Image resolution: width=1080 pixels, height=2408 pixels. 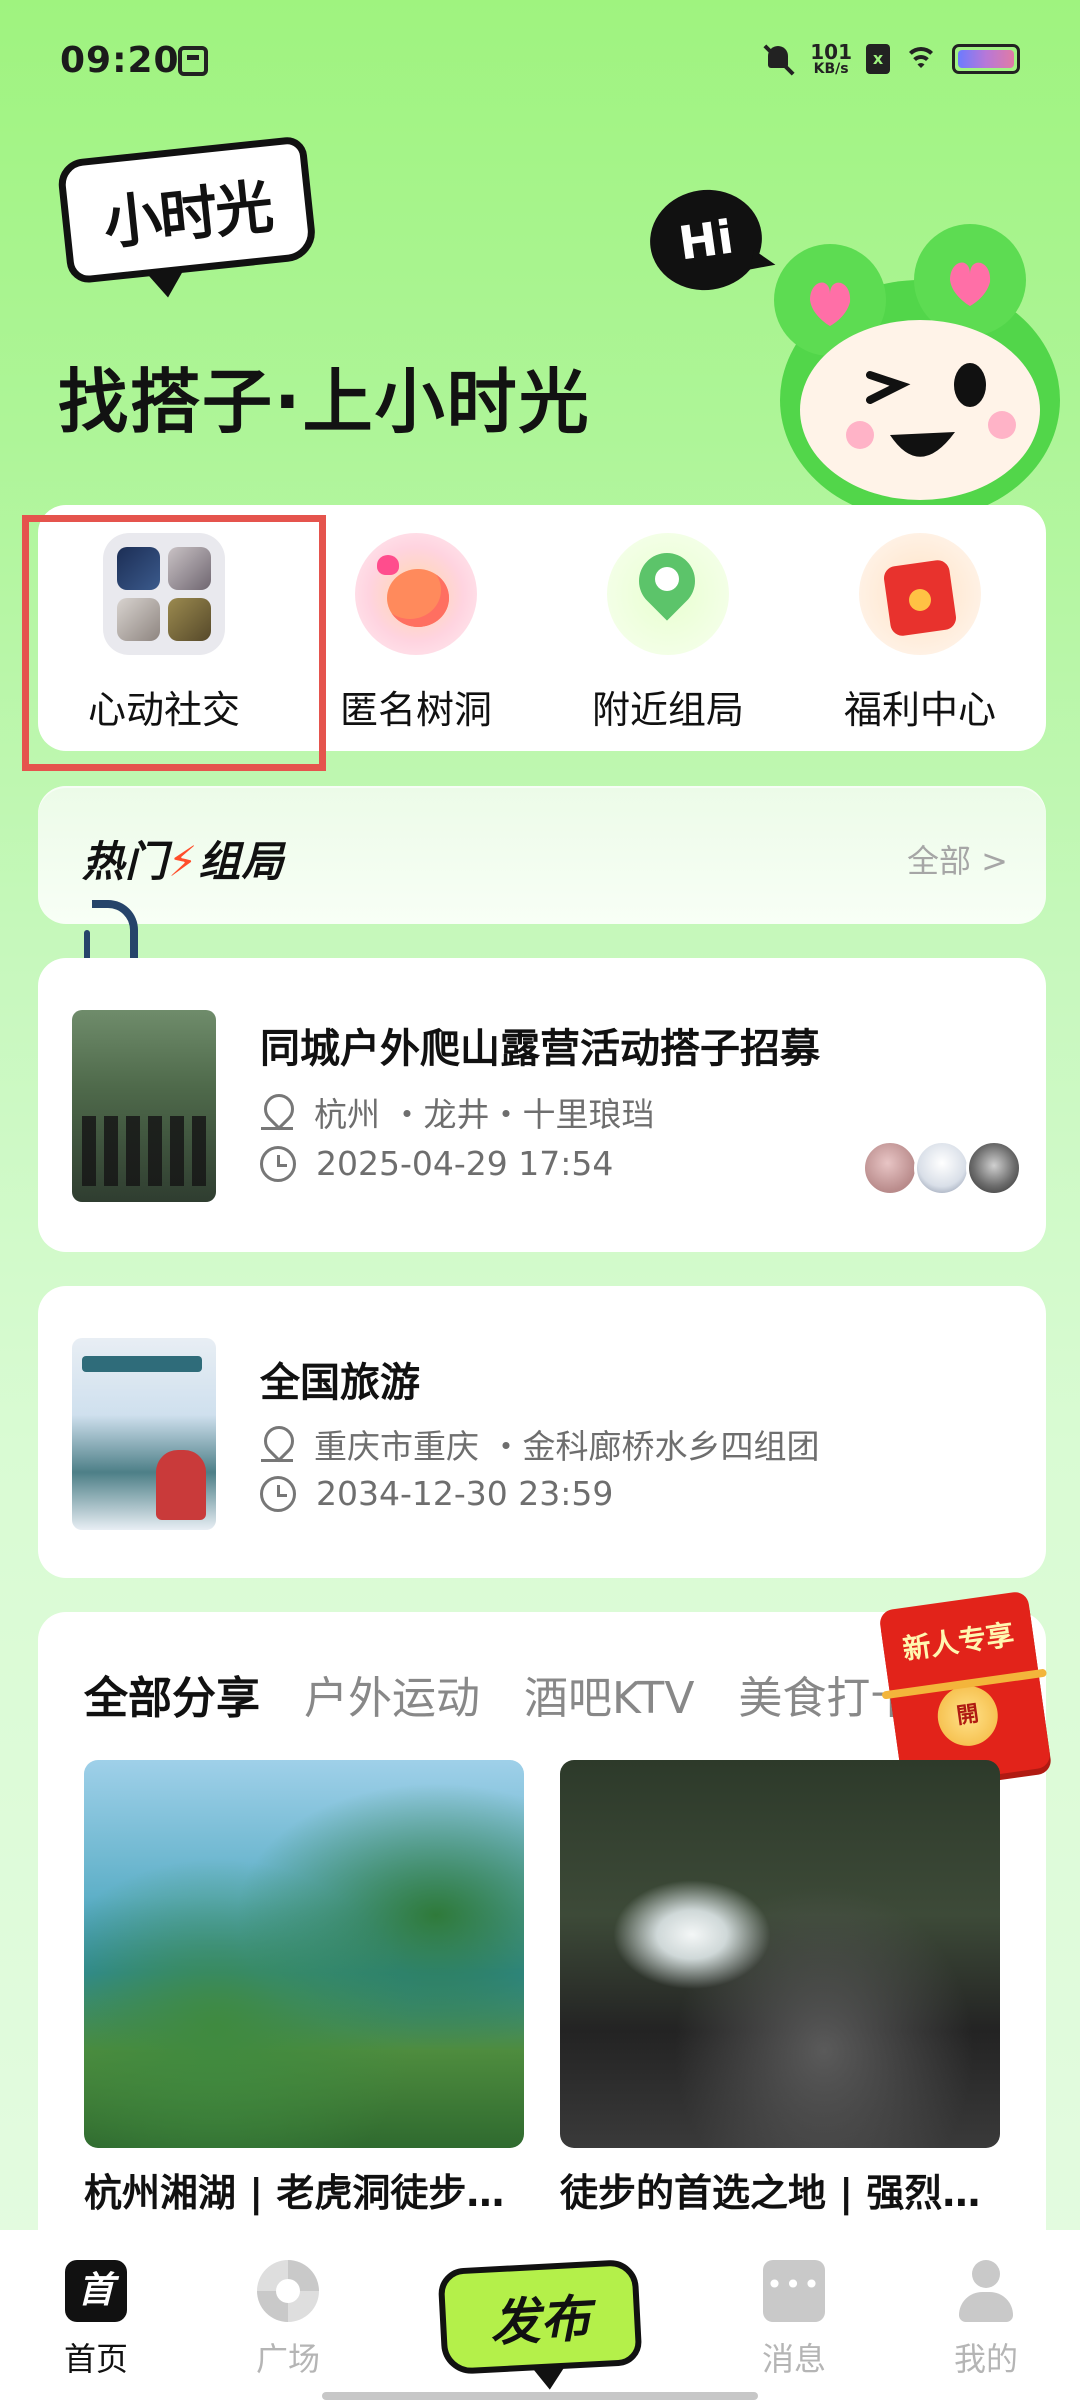 I want to click on shortcut-welfare: 福利中心, so click(x=920, y=628).